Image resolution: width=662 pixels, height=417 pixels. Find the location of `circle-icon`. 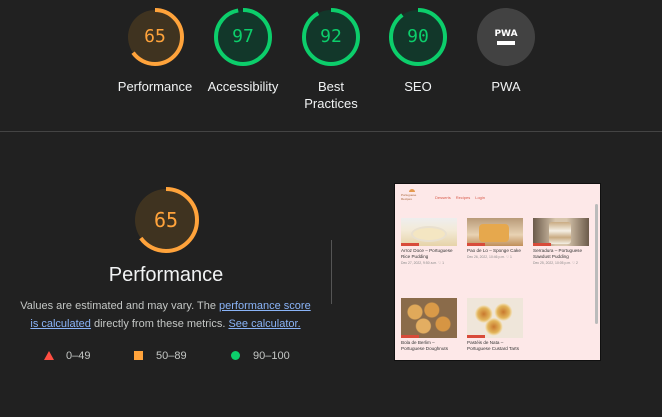

circle-icon is located at coordinates (235, 355).